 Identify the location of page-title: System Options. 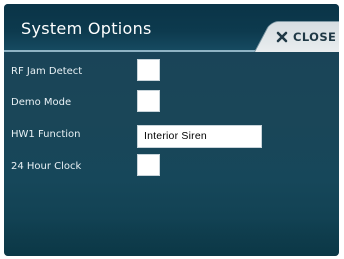
(86, 28).